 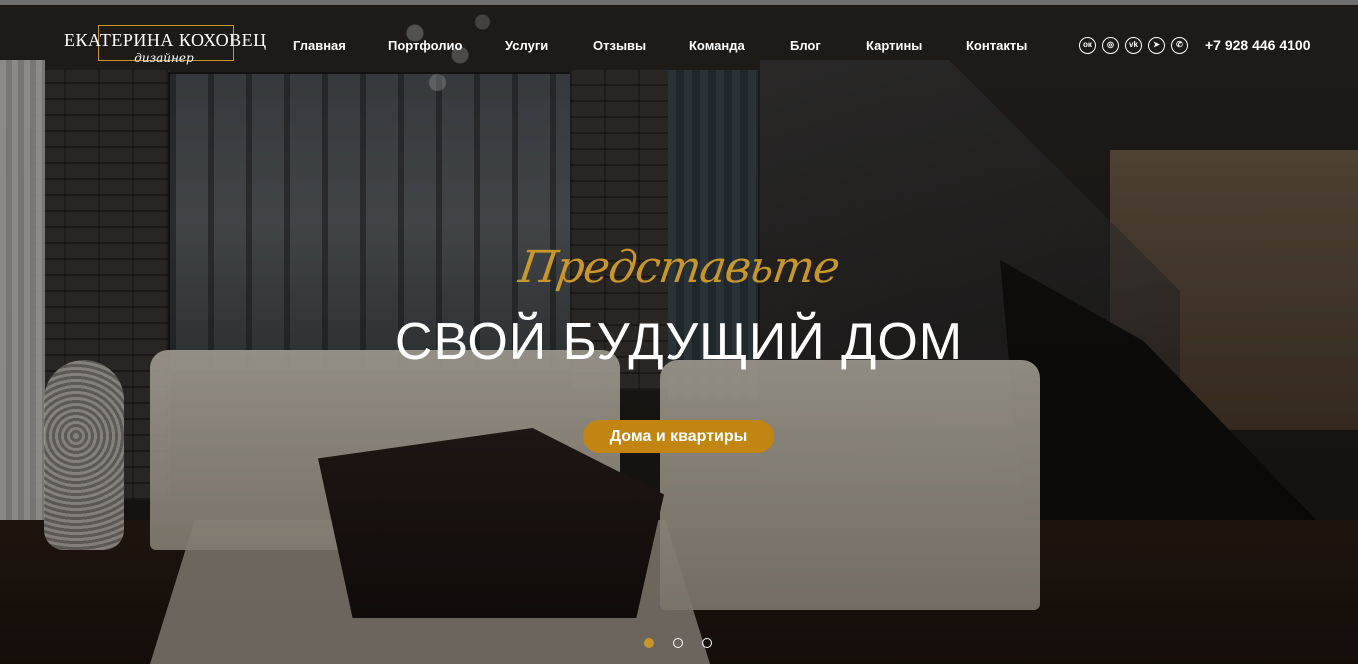 What do you see at coordinates (996, 45) in the screenshot?
I see `nav-item-contacts: Контакты` at bounding box center [996, 45].